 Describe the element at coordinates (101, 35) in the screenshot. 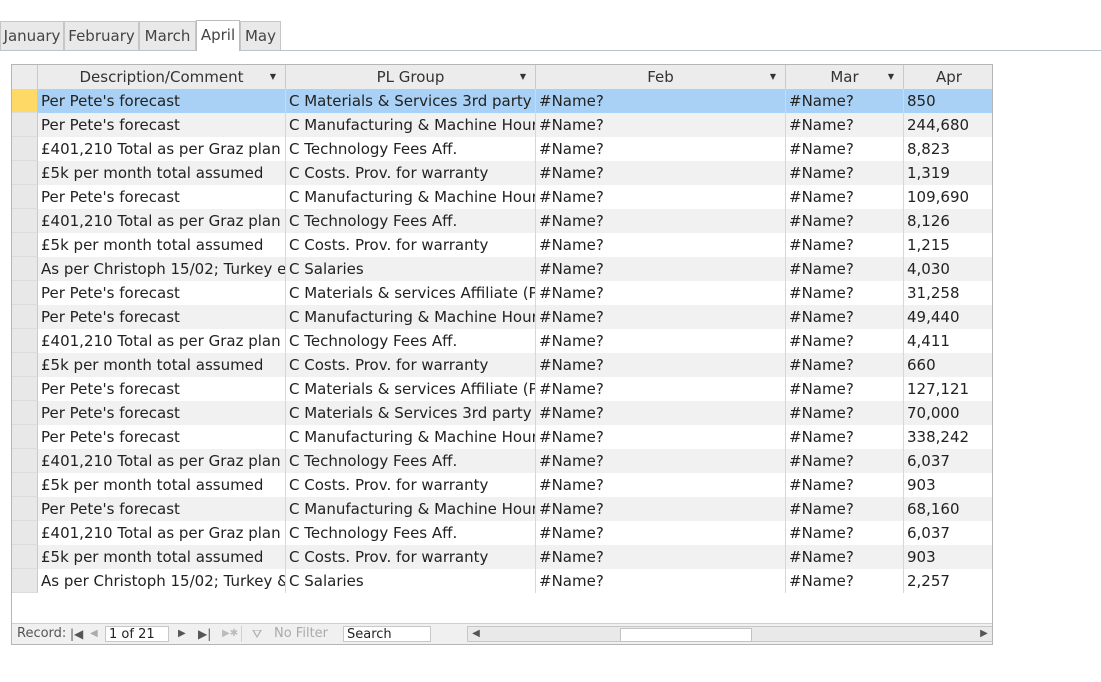

I see `tab-february: February` at that location.